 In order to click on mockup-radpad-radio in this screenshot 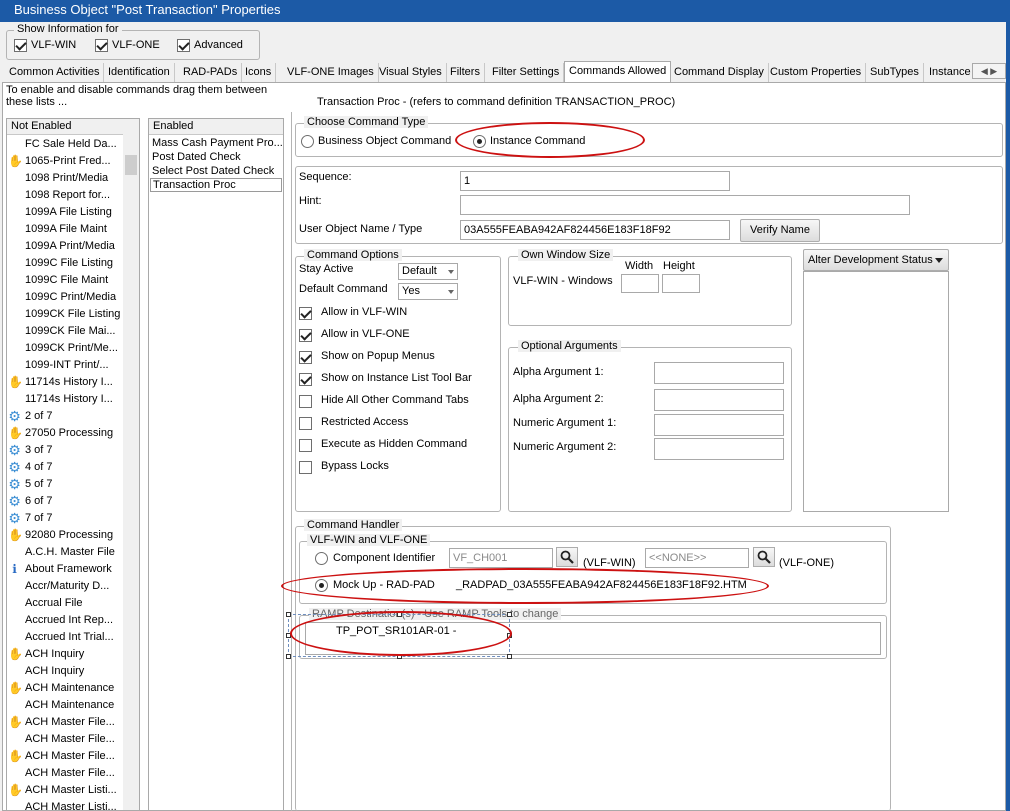, I will do `click(321, 585)`.